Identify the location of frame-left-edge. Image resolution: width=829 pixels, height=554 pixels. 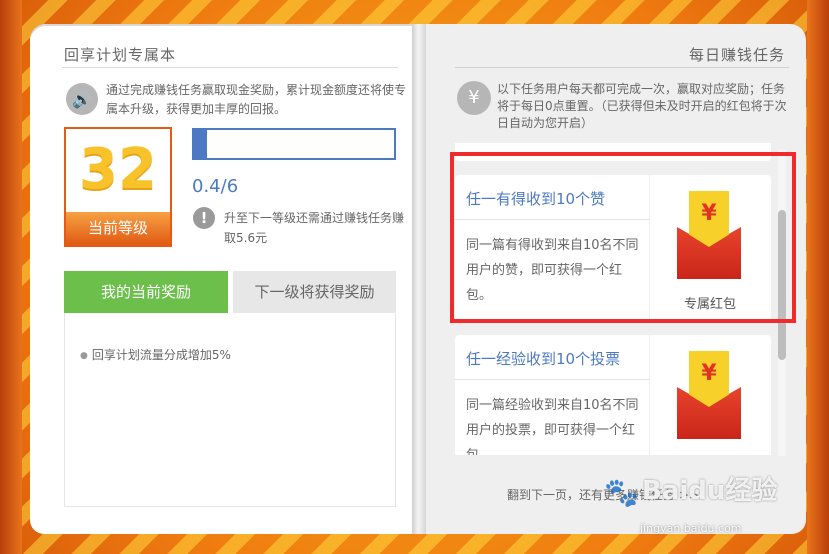
(11, 277).